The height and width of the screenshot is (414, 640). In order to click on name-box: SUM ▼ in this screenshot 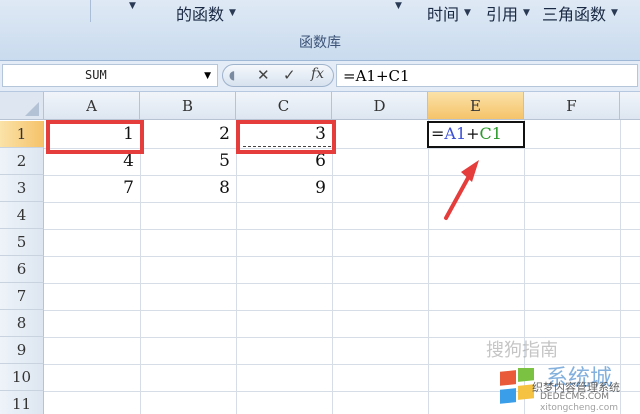, I will do `click(110, 75)`.